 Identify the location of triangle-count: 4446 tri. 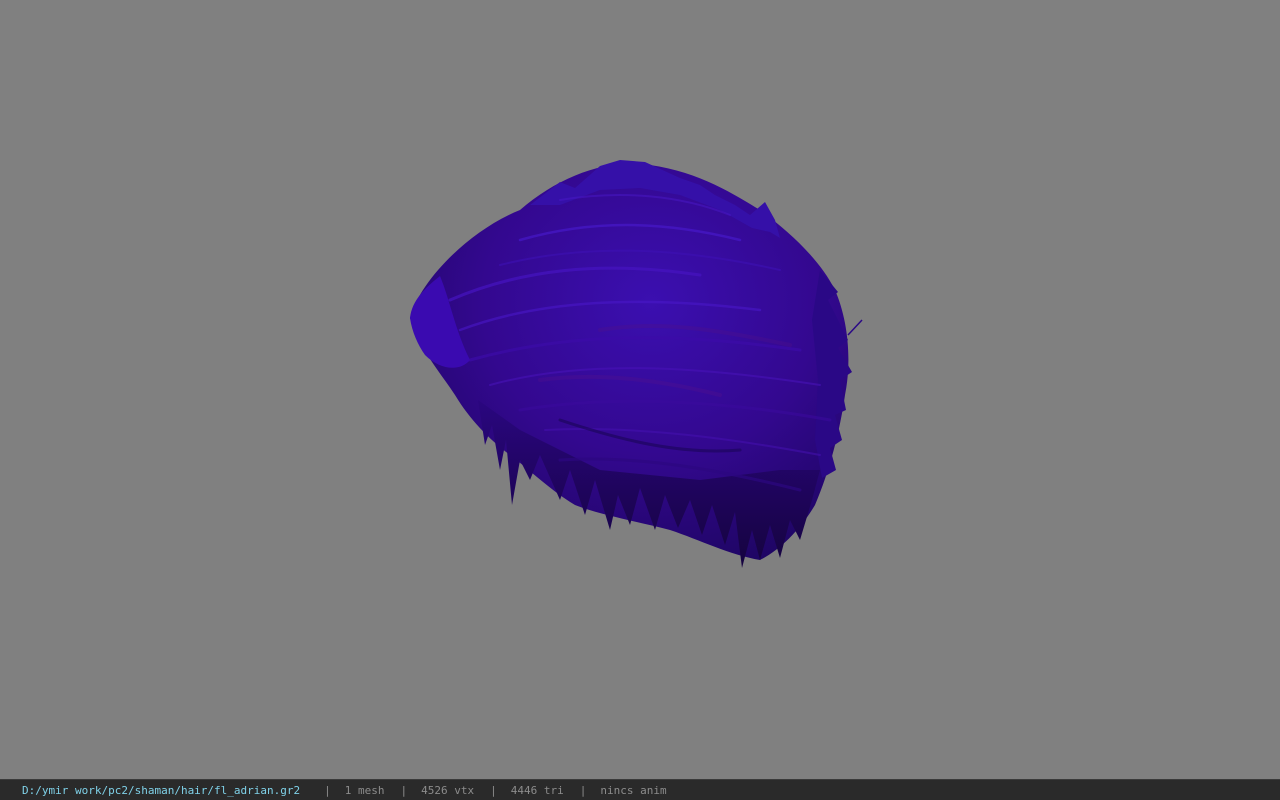
(537, 790).